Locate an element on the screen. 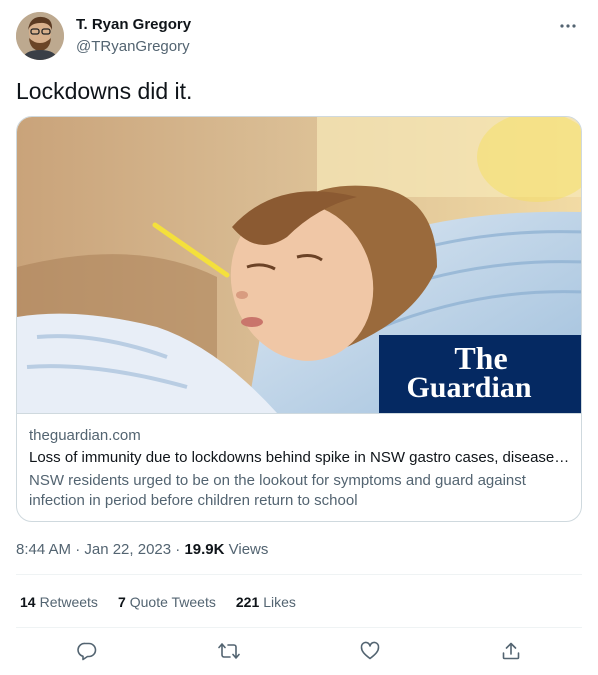 The image size is (598, 675). quotes-stat: 7 Quote Tweets is located at coordinates (167, 602).